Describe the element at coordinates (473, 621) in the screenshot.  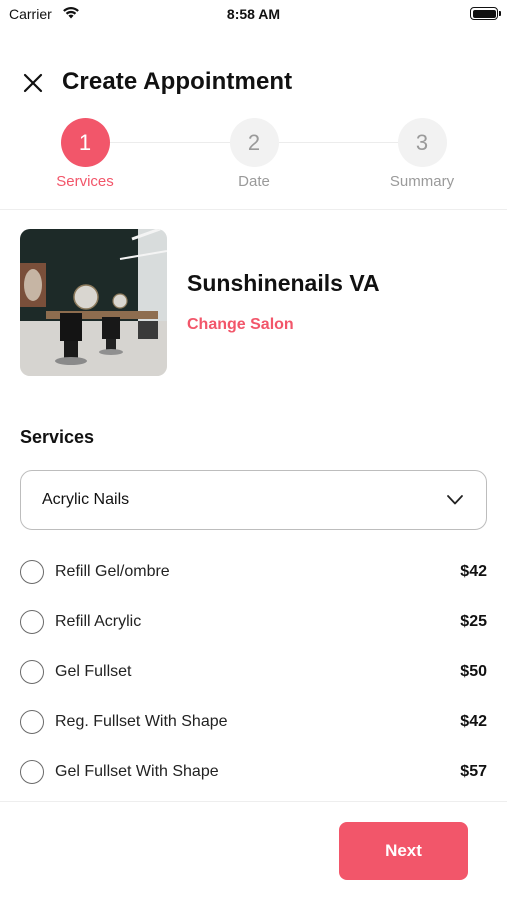
I see `service-price: $25` at that location.